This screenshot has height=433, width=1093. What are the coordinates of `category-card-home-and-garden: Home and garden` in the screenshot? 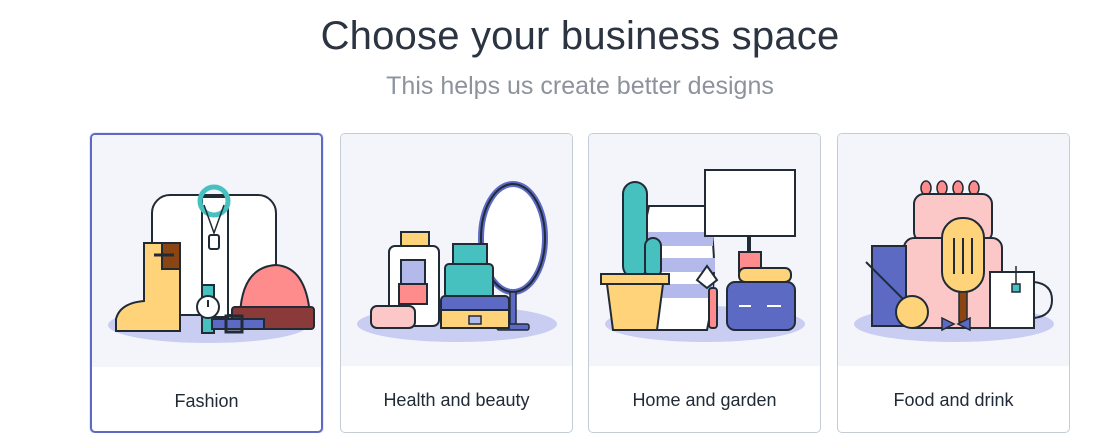 It's located at (704, 283).